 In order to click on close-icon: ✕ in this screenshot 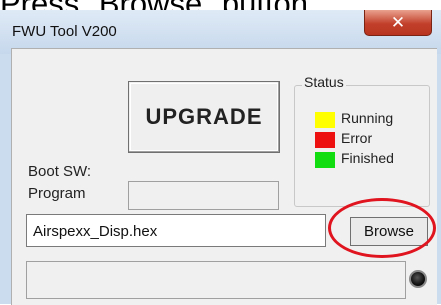, I will do `click(398, 22)`.